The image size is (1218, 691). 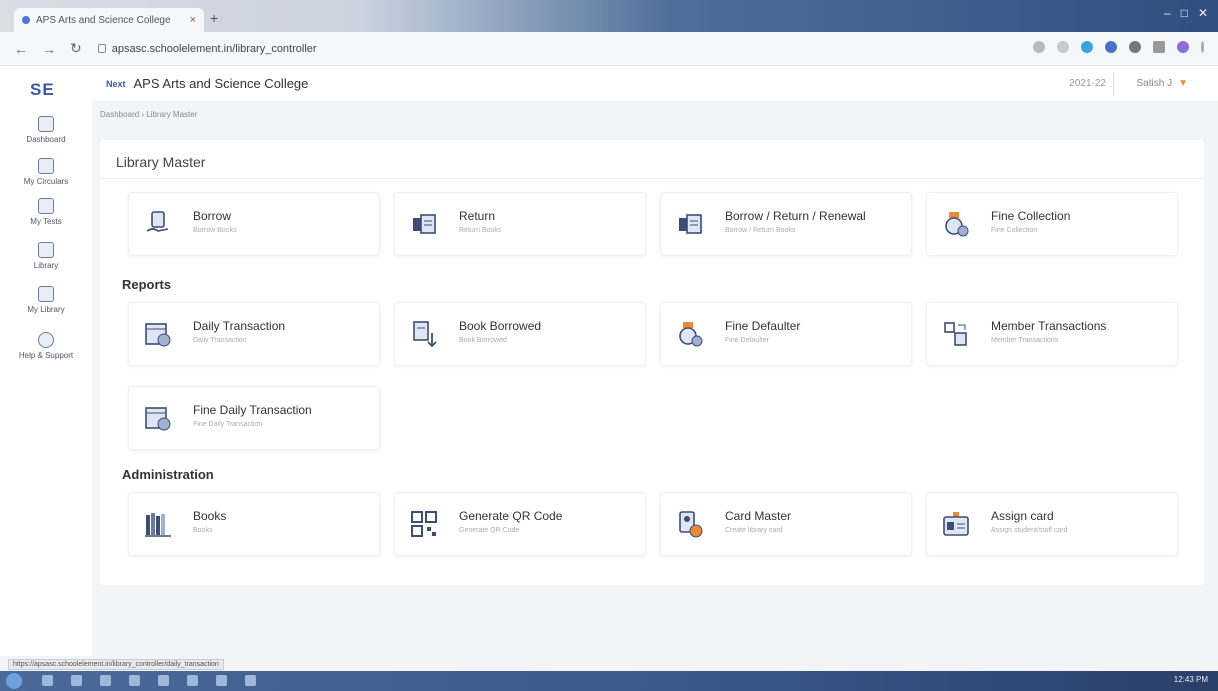 I want to click on user-name: Satish J, so click(x=1154, y=83).